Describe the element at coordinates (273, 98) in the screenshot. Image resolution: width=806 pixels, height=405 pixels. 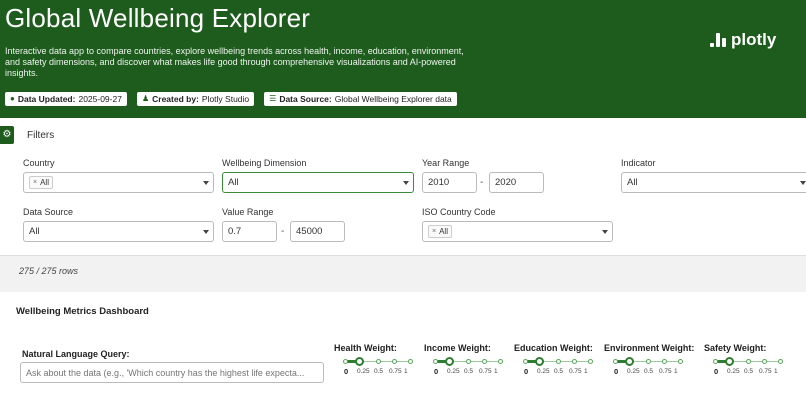
I see `database-icon: ☰` at that location.